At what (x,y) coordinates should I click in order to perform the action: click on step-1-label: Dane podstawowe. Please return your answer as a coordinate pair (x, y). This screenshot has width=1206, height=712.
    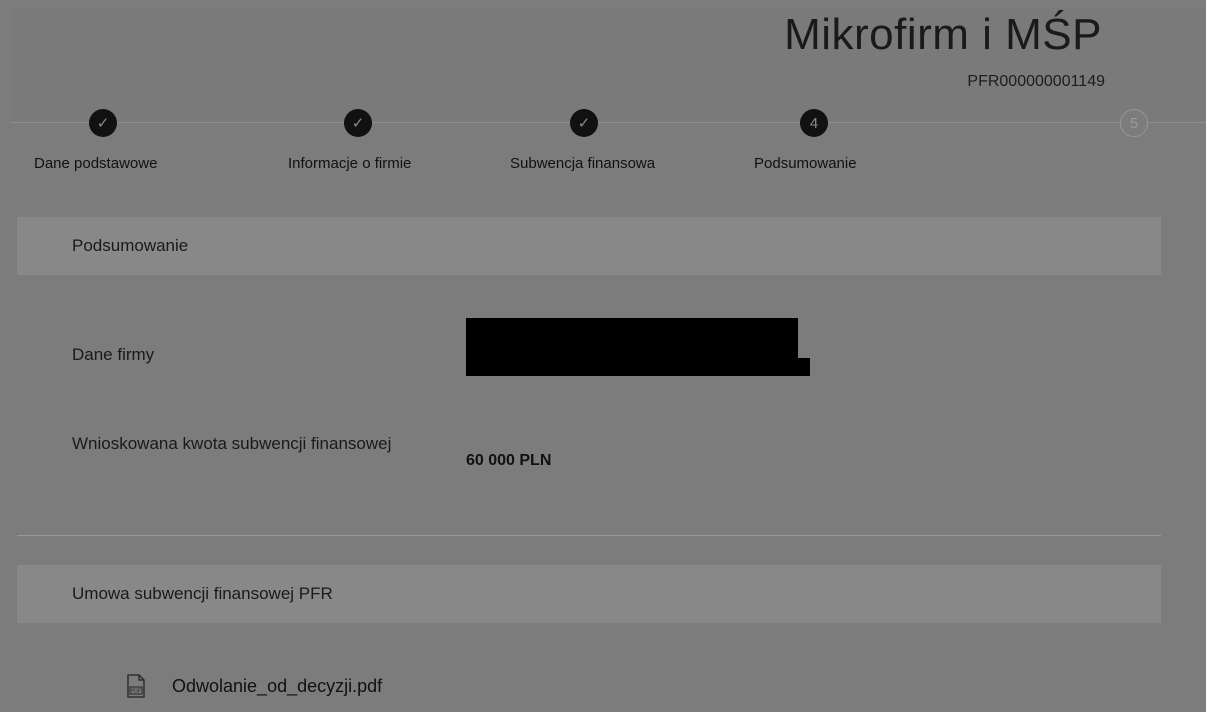
    Looking at the image, I should click on (95, 163).